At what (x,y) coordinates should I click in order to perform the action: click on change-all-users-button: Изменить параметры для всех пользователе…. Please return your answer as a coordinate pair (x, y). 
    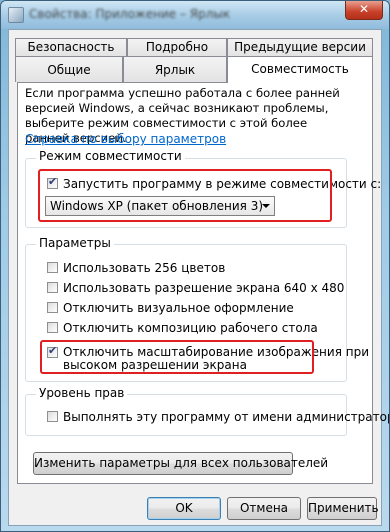
    Looking at the image, I should click on (180, 463).